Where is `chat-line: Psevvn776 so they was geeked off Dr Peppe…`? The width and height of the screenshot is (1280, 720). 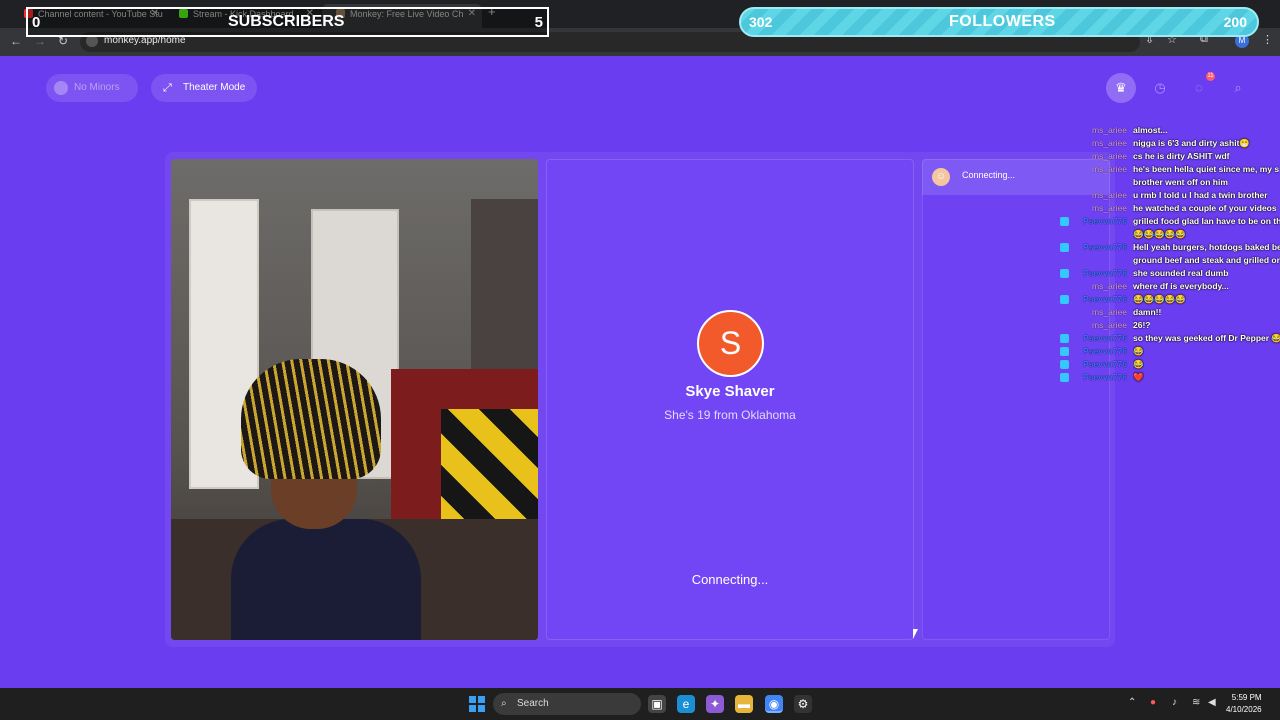 chat-line: Psevvn776 so they was geeked off Dr Peppe… is located at coordinates (1170, 338).